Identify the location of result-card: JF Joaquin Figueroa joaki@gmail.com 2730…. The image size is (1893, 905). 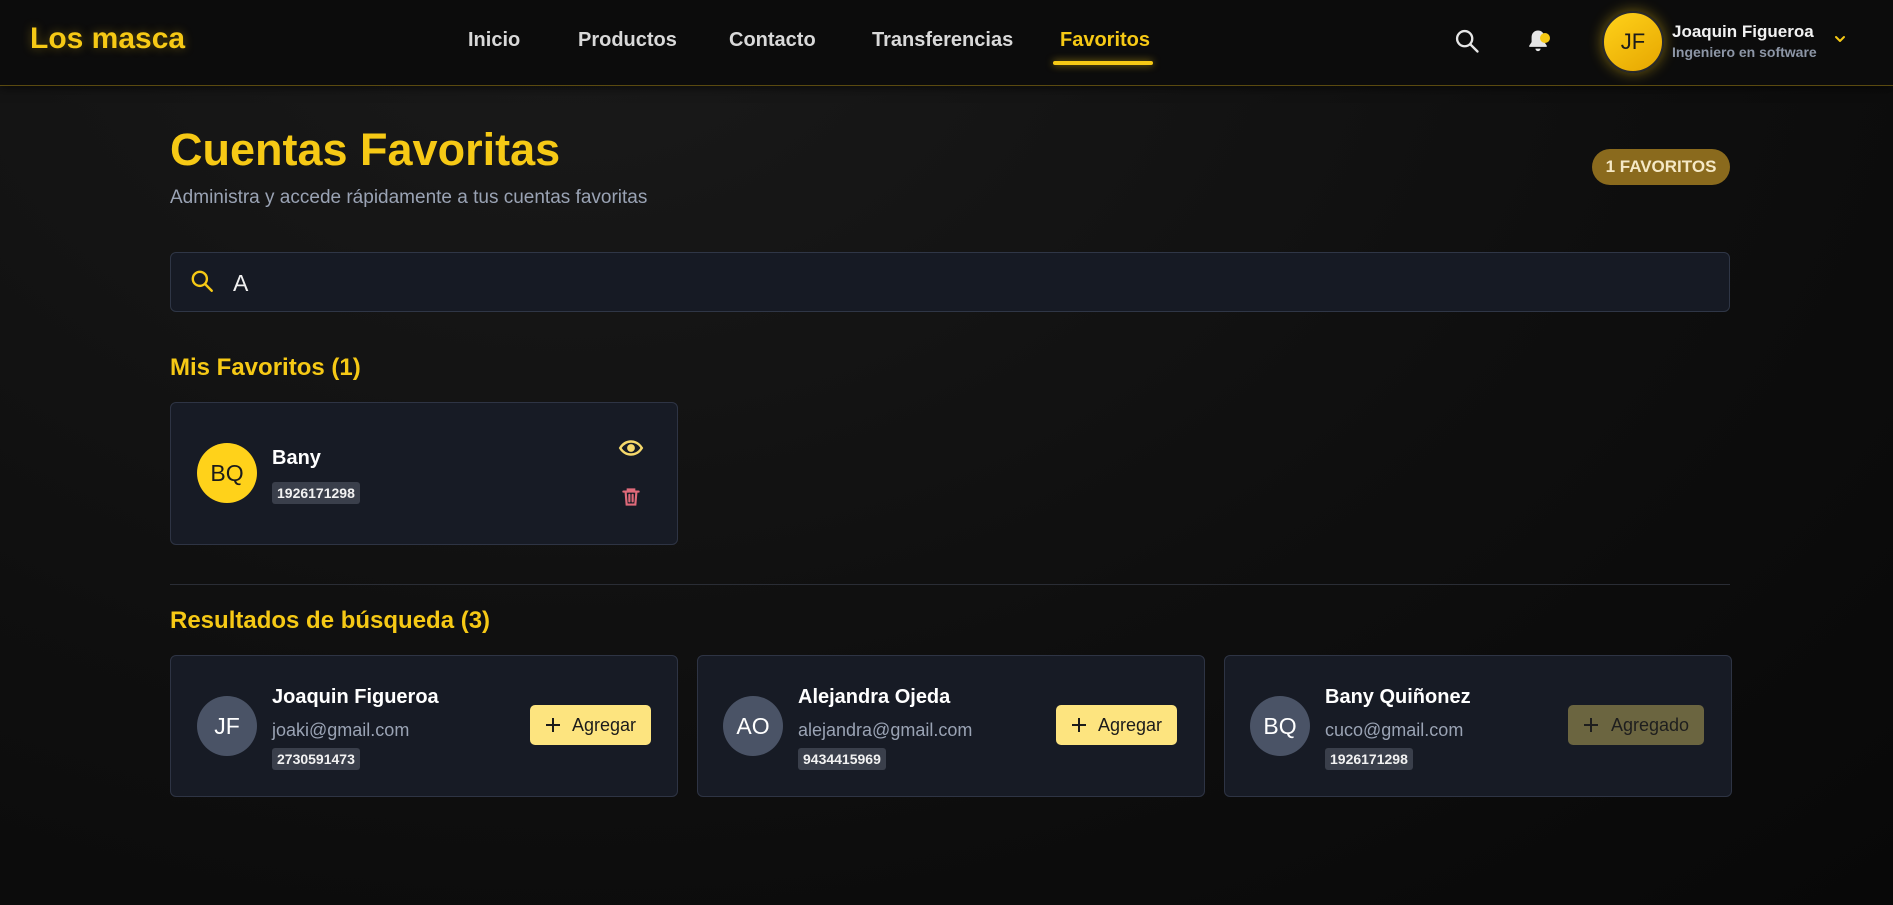
(424, 726).